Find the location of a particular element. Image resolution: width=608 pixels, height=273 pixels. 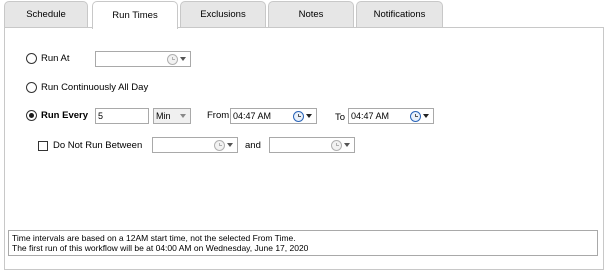

tab-notifications: Notifications is located at coordinates (399, 14).